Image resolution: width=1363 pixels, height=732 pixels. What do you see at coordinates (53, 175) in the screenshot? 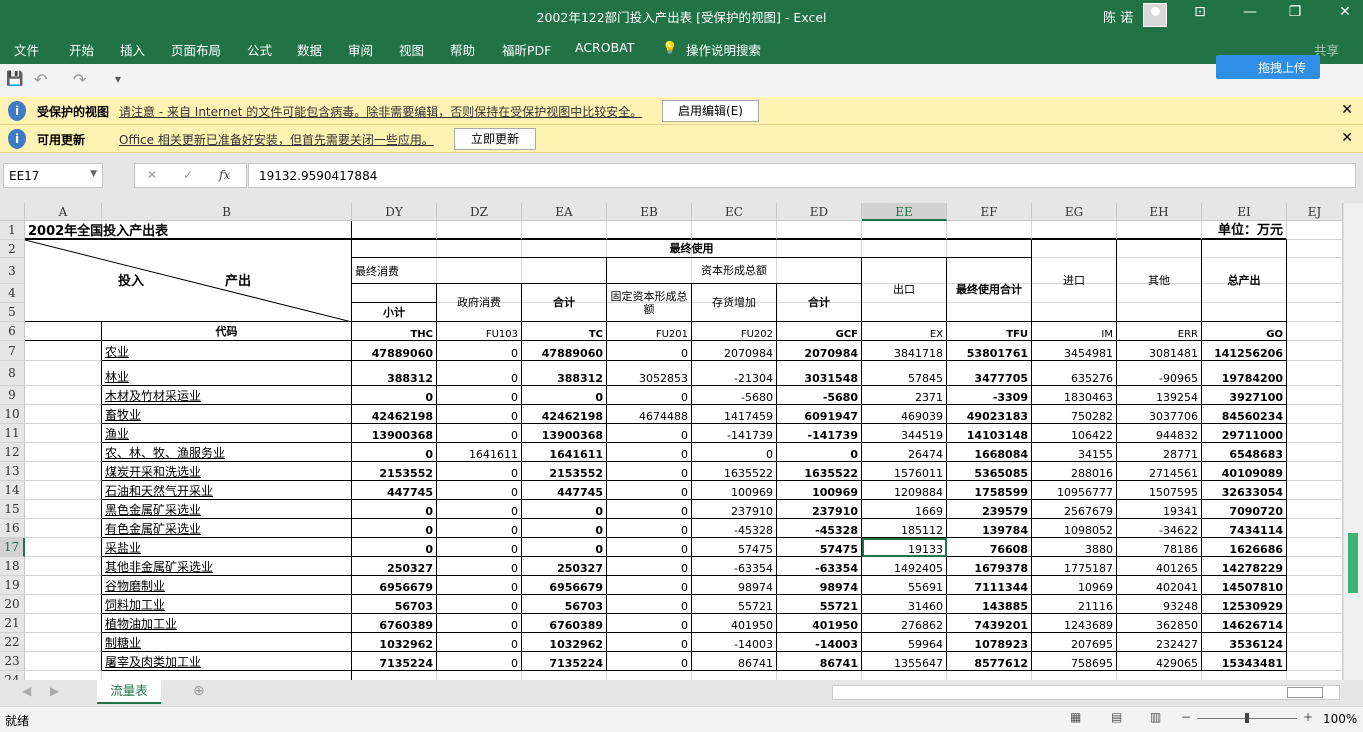
I see `name-box: EE17 ▼` at bounding box center [53, 175].